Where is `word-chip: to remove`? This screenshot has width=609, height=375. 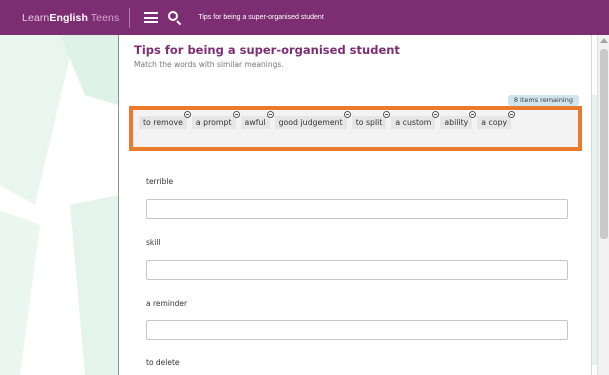
word-chip: to remove is located at coordinates (165, 120).